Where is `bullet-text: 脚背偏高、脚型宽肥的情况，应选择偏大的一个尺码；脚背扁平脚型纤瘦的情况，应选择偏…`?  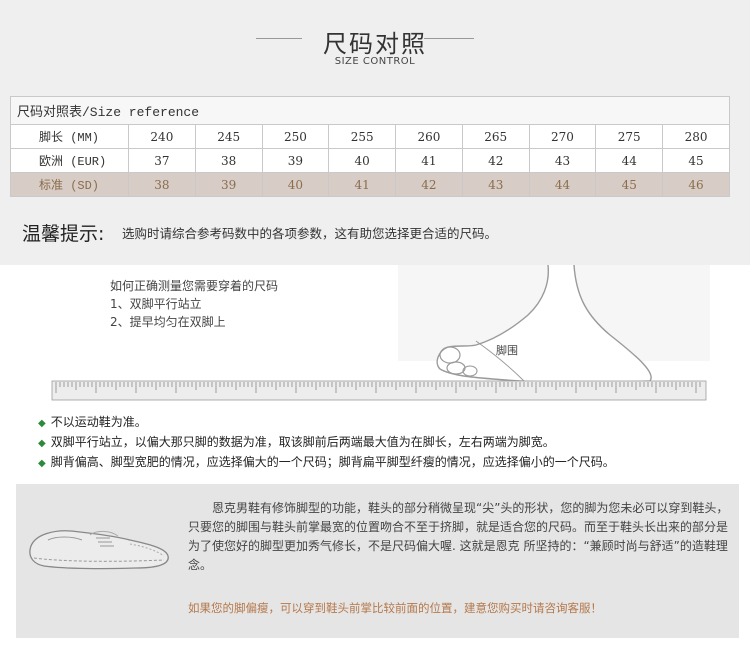 bullet-text: 脚背偏高、脚型宽肥的情况，应选择偏大的一个尺码；脚背扁平脚型纤瘦的情况，应选择偏… is located at coordinates (332, 462).